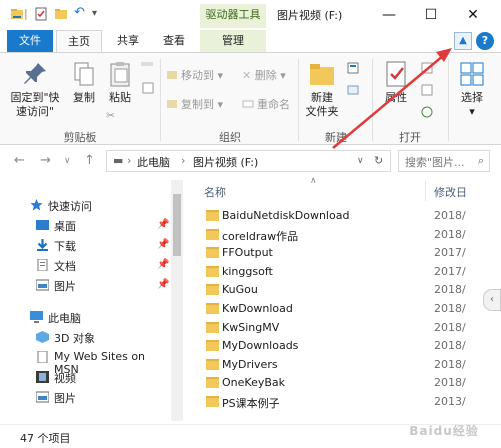 The image size is (501, 448). What do you see at coordinates (444, 431) in the screenshot?
I see `watermark: Baidu经验` at bounding box center [444, 431].